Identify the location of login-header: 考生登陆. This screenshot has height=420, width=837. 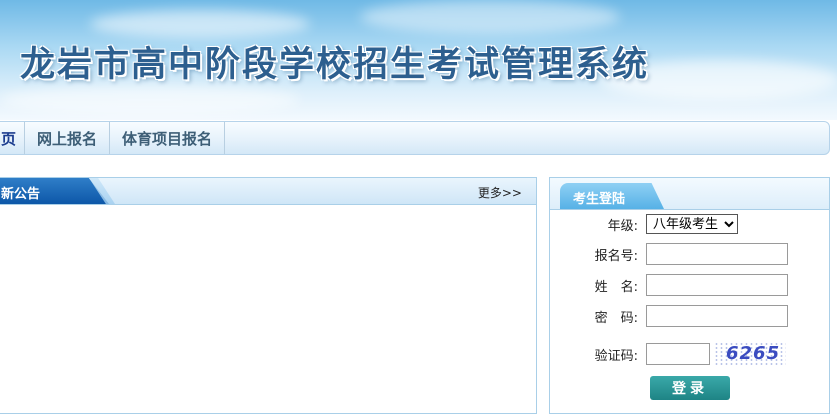
(689, 194).